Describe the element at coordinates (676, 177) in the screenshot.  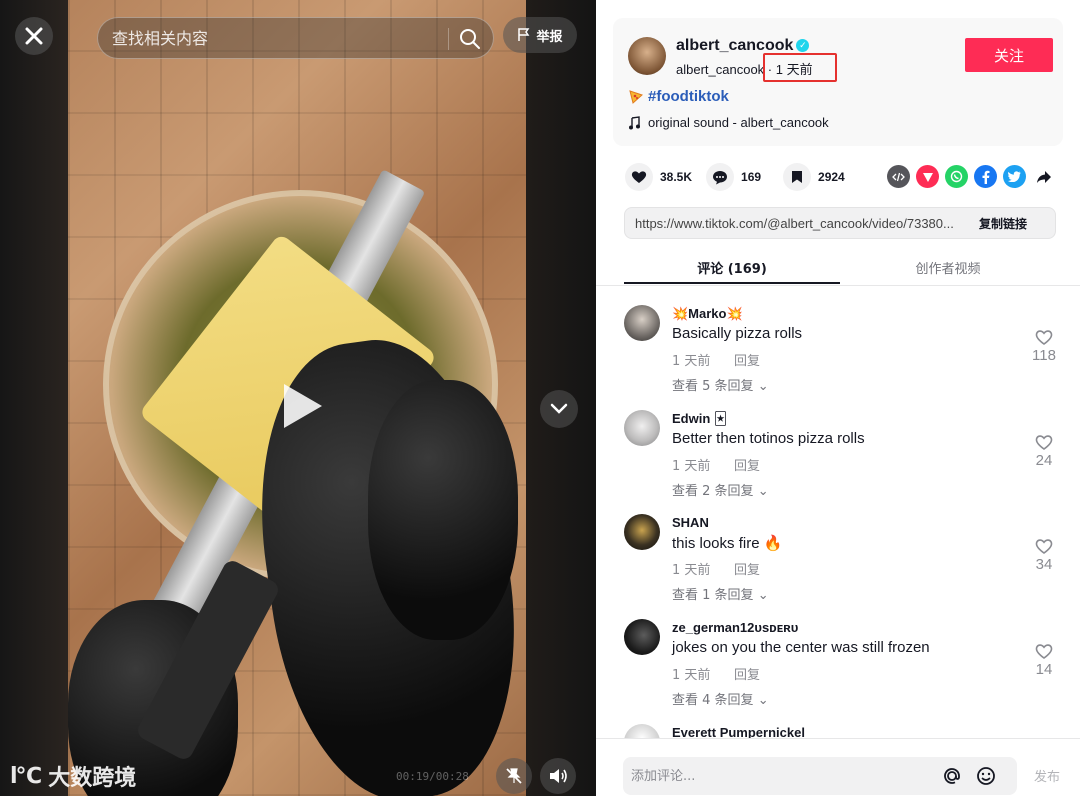
I see `like-count: 38.5K` at that location.